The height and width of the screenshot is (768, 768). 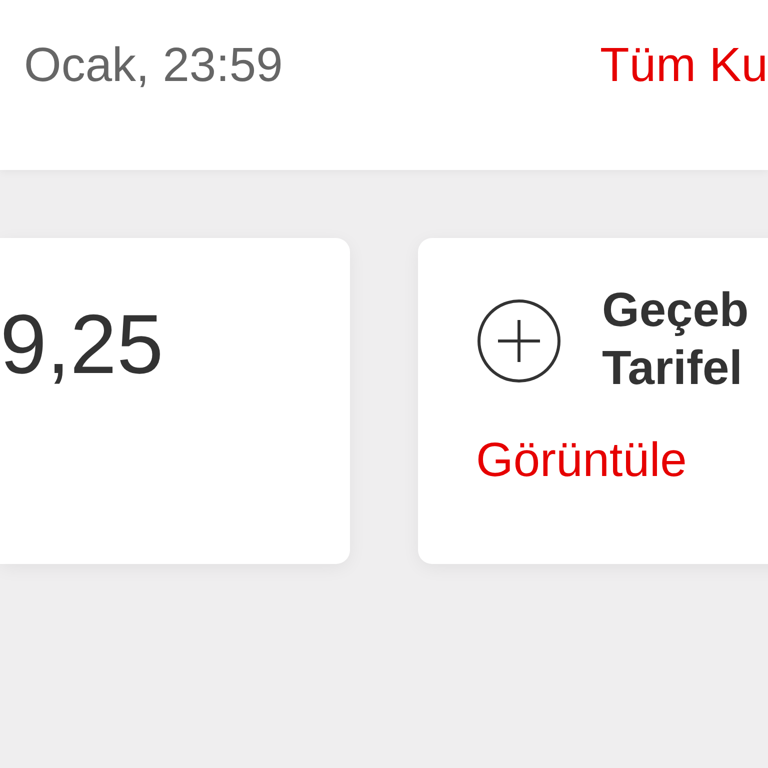 What do you see at coordinates (153, 66) in the screenshot?
I see `date-text: Ocak, 23:59` at bounding box center [153, 66].